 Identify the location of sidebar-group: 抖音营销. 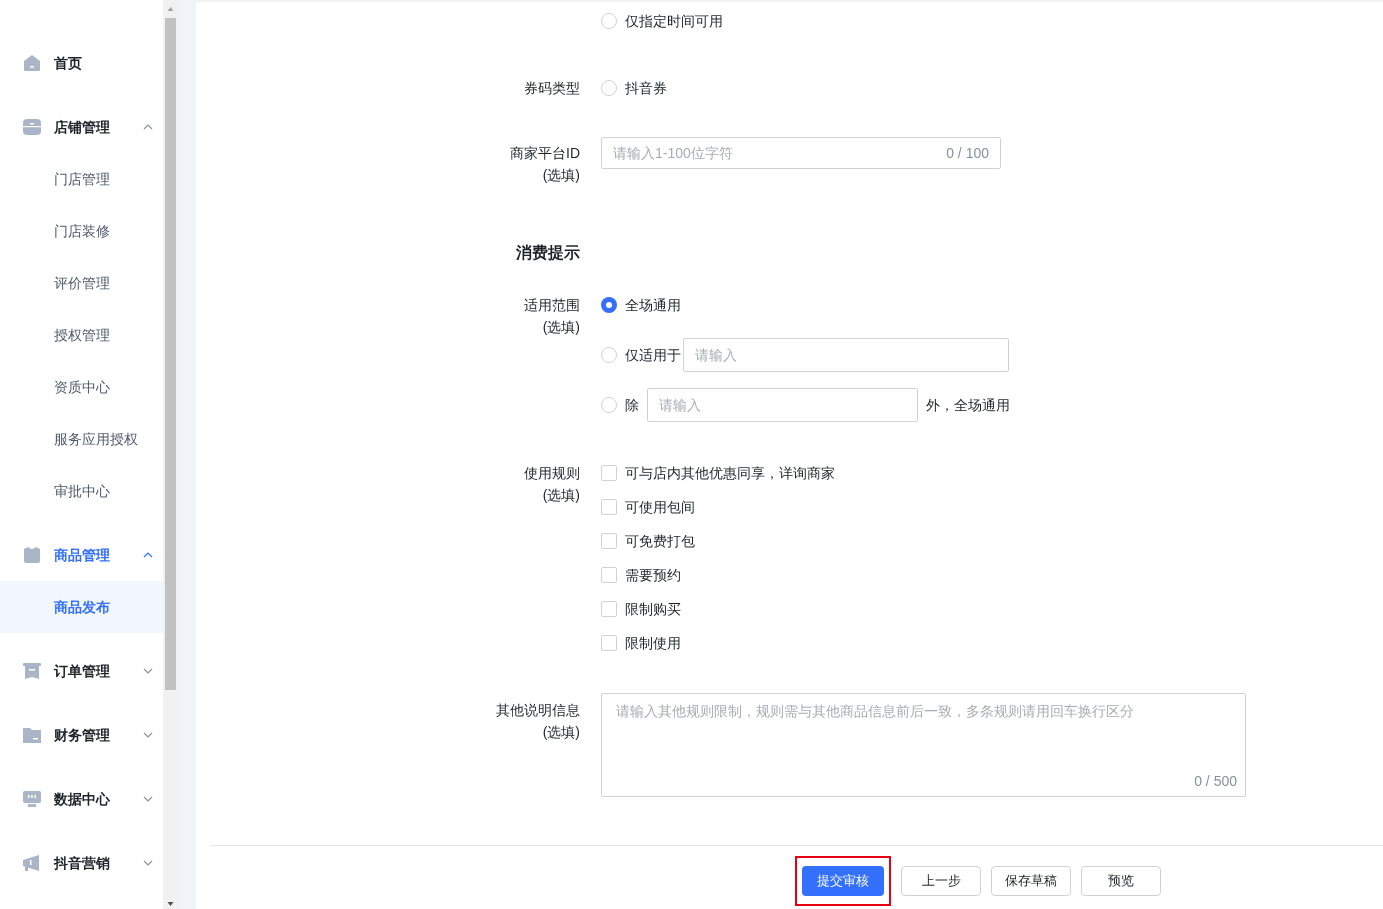
(81, 863).